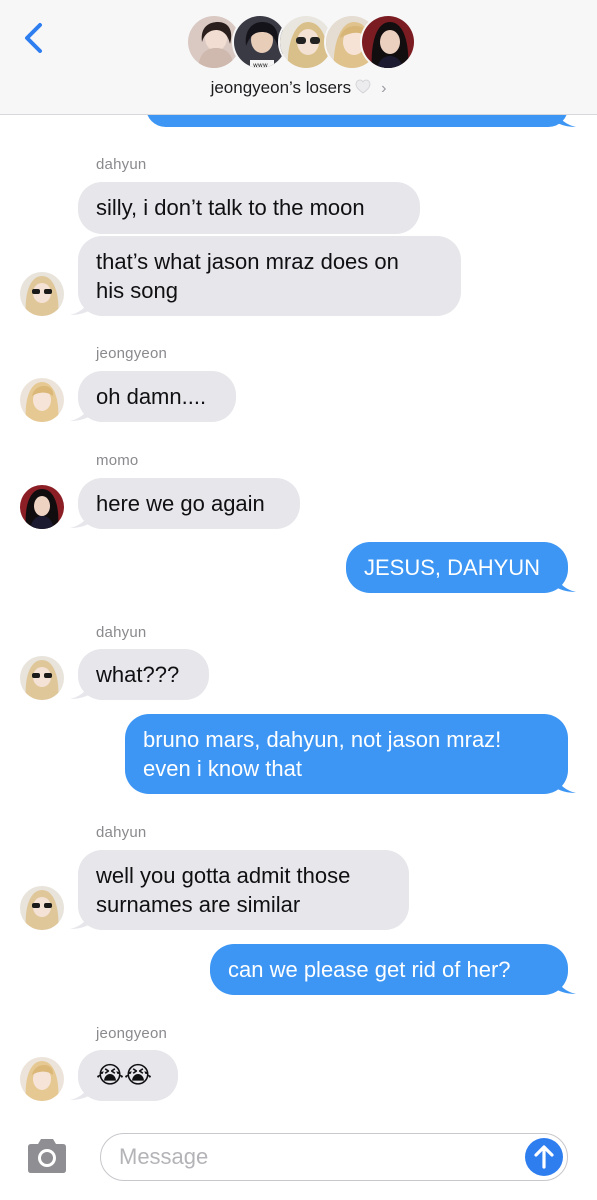 This screenshot has width=597, height=1200. Describe the element at coordinates (322, 739) in the screenshot. I see `message-line: bruno mars, dahyun, not jason mraz!` at that location.